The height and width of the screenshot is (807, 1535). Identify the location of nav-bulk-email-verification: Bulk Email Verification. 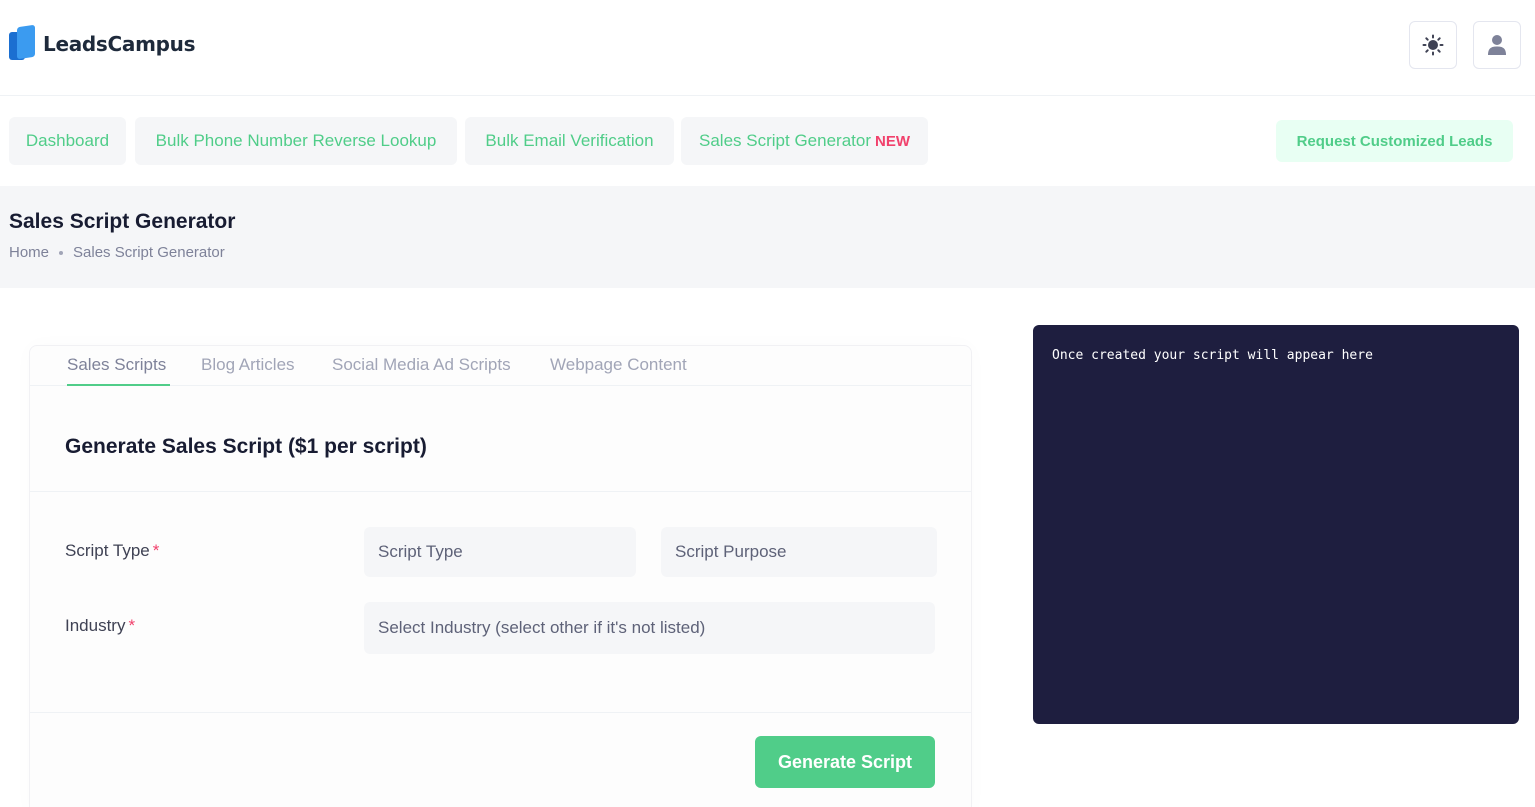
(569, 141).